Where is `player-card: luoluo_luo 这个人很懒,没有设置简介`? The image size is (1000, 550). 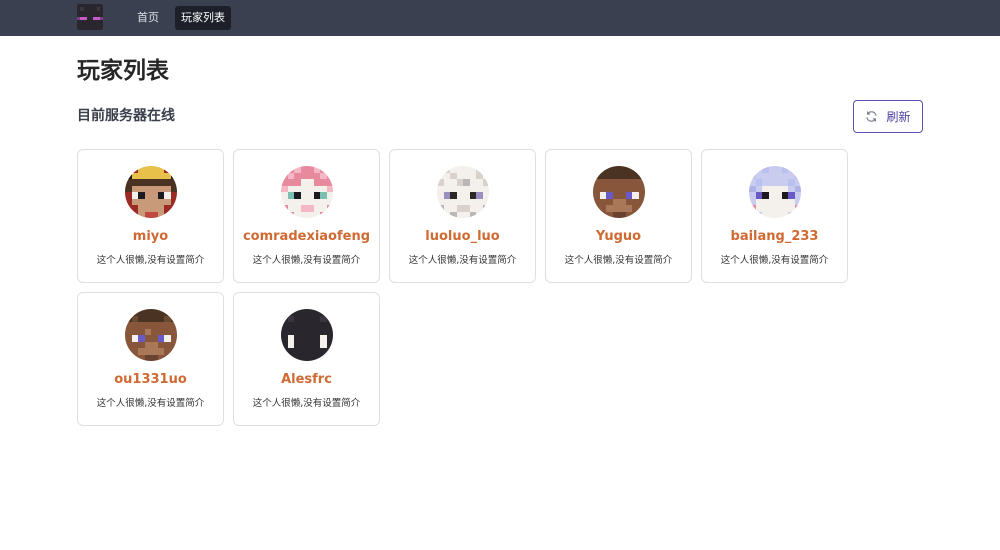
player-card: luoluo_luo 这个人很懒,没有设置简介 is located at coordinates (462, 216).